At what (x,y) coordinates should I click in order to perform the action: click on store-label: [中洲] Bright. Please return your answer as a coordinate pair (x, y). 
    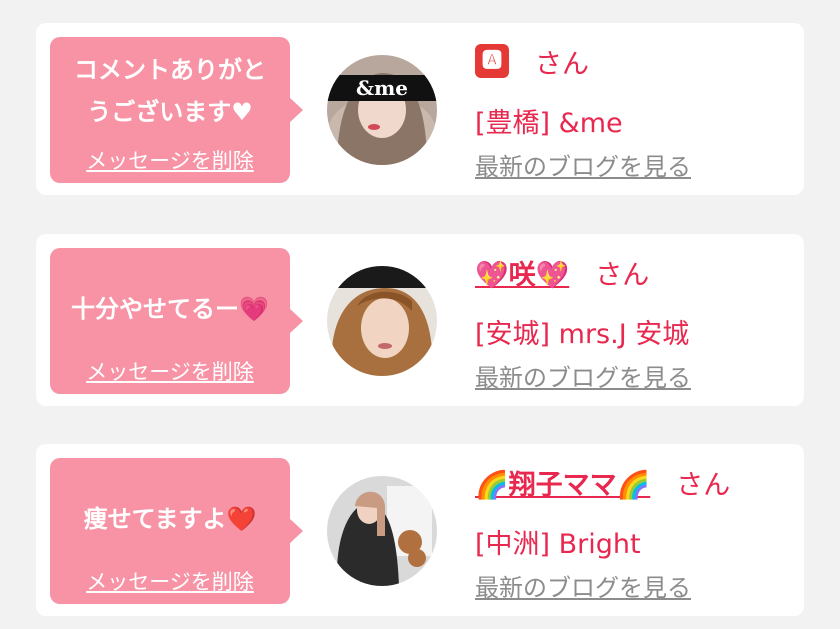
    Looking at the image, I should click on (558, 544).